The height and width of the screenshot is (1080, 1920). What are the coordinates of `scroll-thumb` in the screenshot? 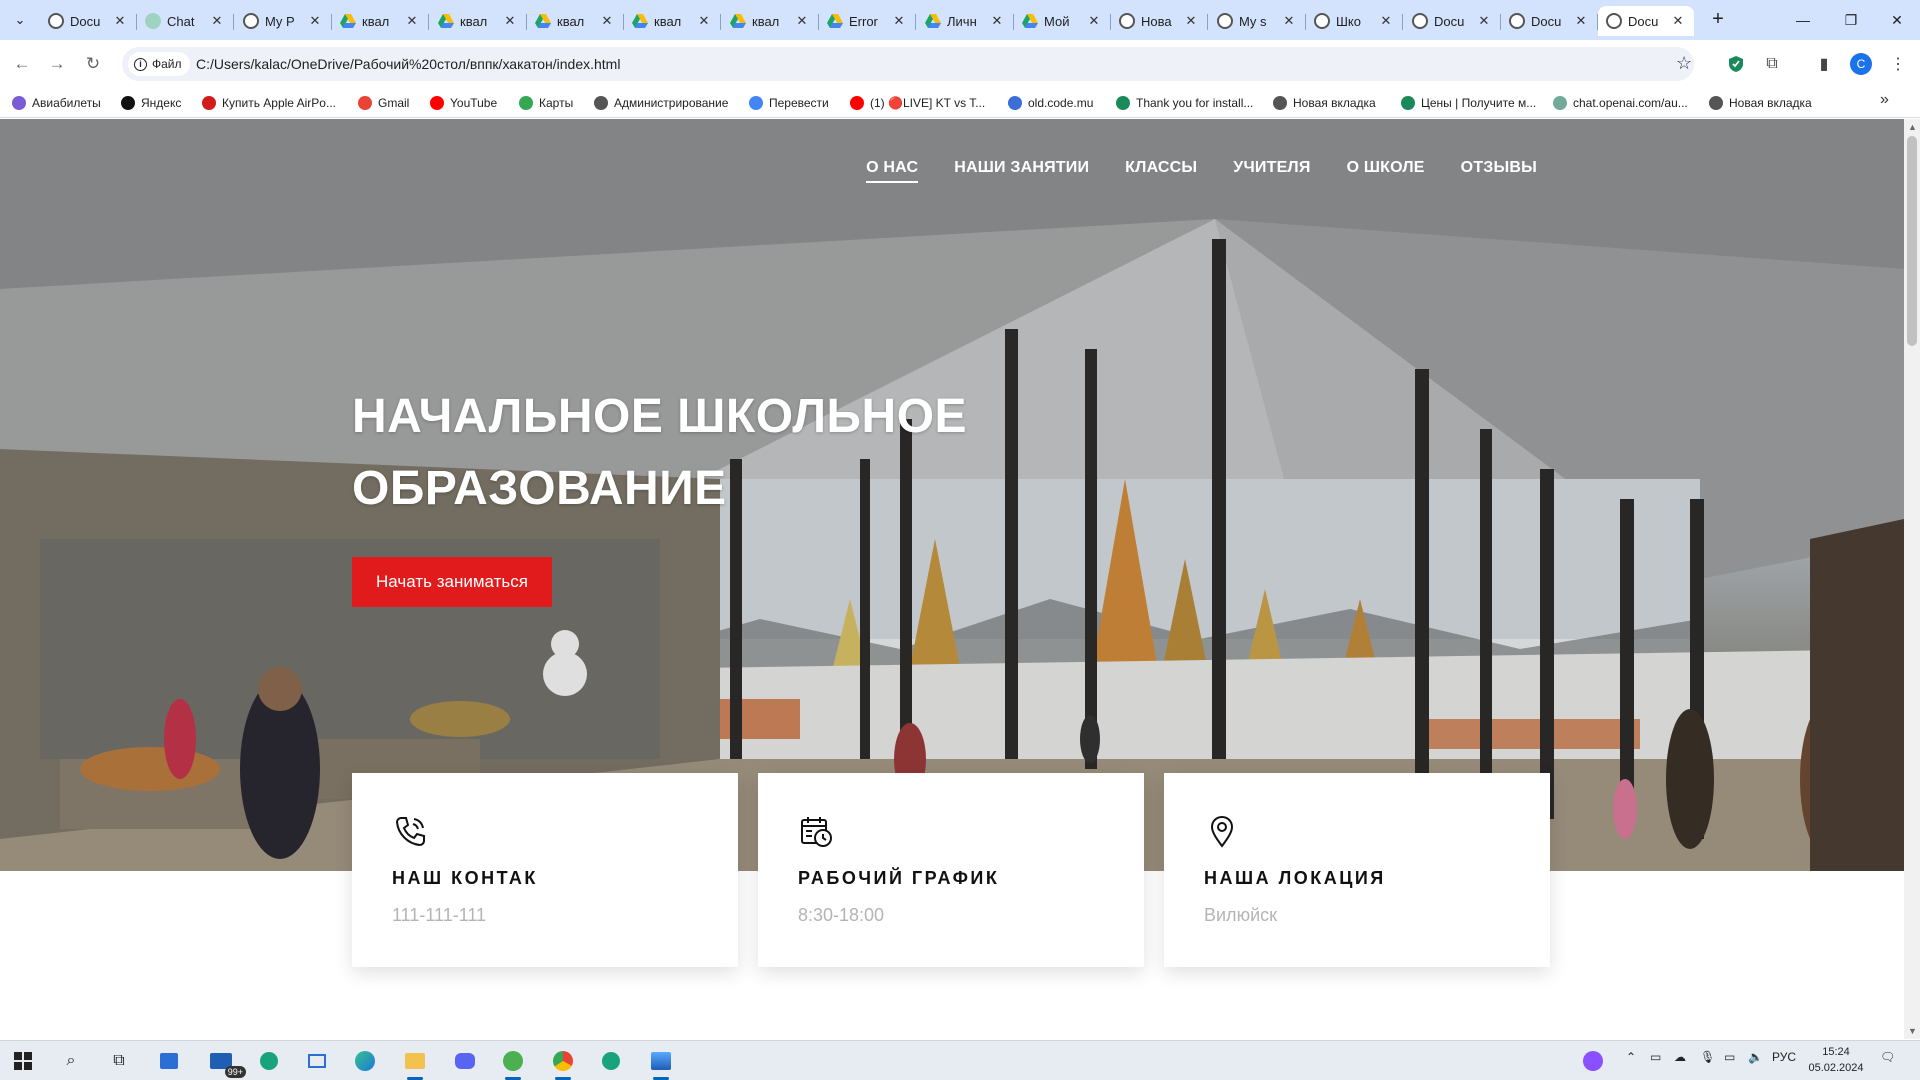 It's located at (1912, 241).